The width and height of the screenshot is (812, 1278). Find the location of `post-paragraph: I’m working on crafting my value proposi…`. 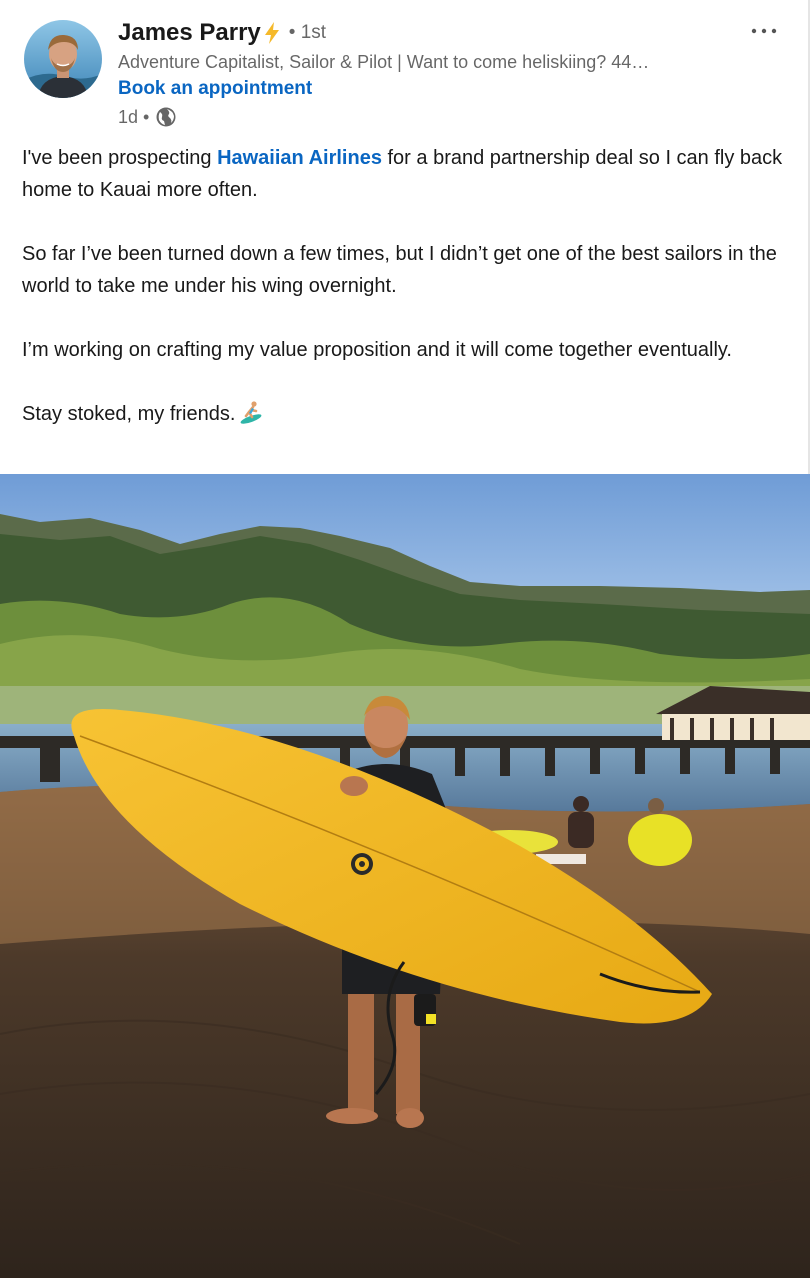

post-paragraph: I’m working on crafting my value proposi… is located at coordinates (377, 350).